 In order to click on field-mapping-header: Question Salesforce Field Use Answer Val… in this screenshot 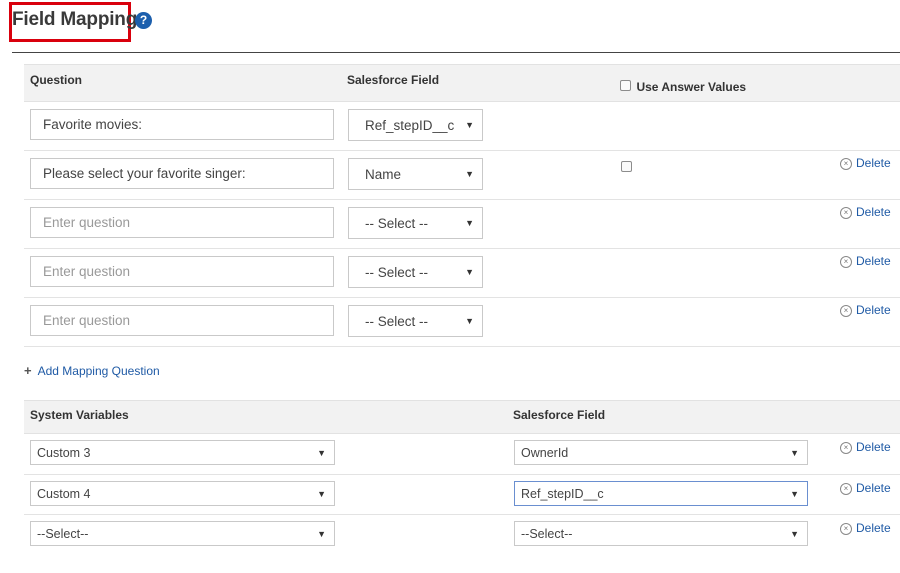, I will do `click(462, 83)`.